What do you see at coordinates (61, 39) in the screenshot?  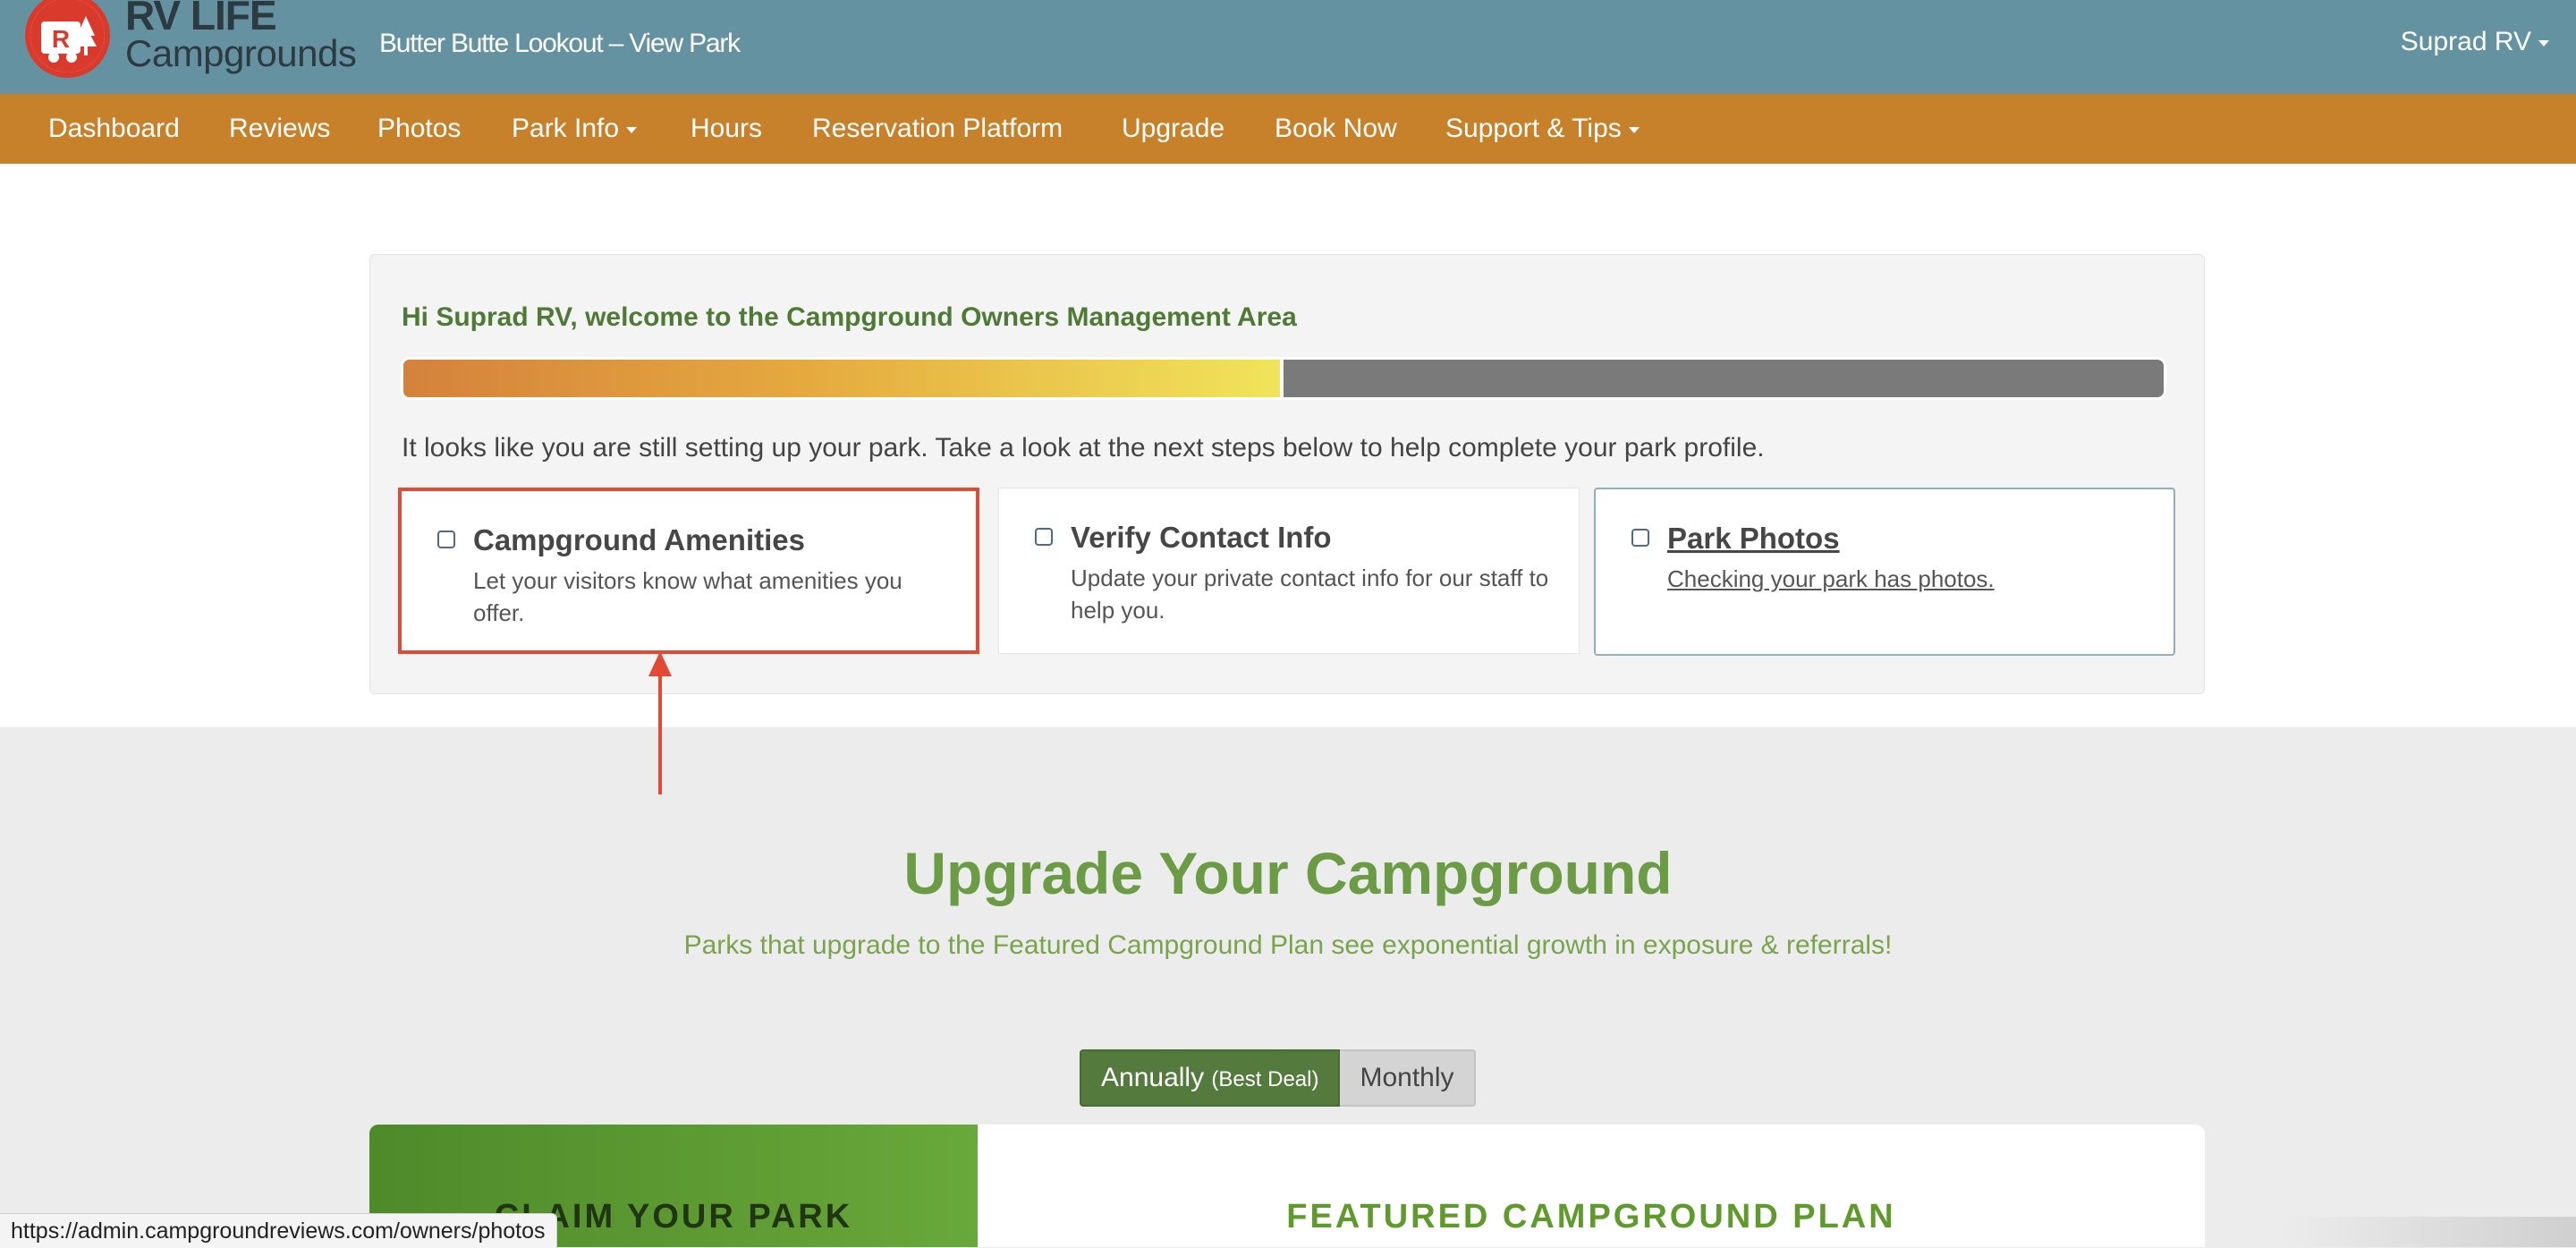 I see `svg-text: R` at bounding box center [61, 39].